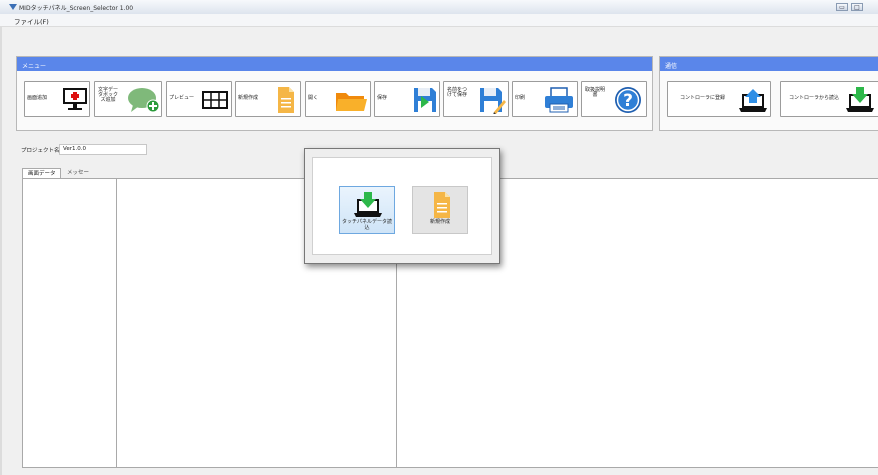 Image resolution: width=878 pixels, height=475 pixels. Describe the element at coordinates (439, 7) in the screenshot. I see `title-bar: MIDタッチパネル_Screen_Selector 1.00 ▭ □` at that location.